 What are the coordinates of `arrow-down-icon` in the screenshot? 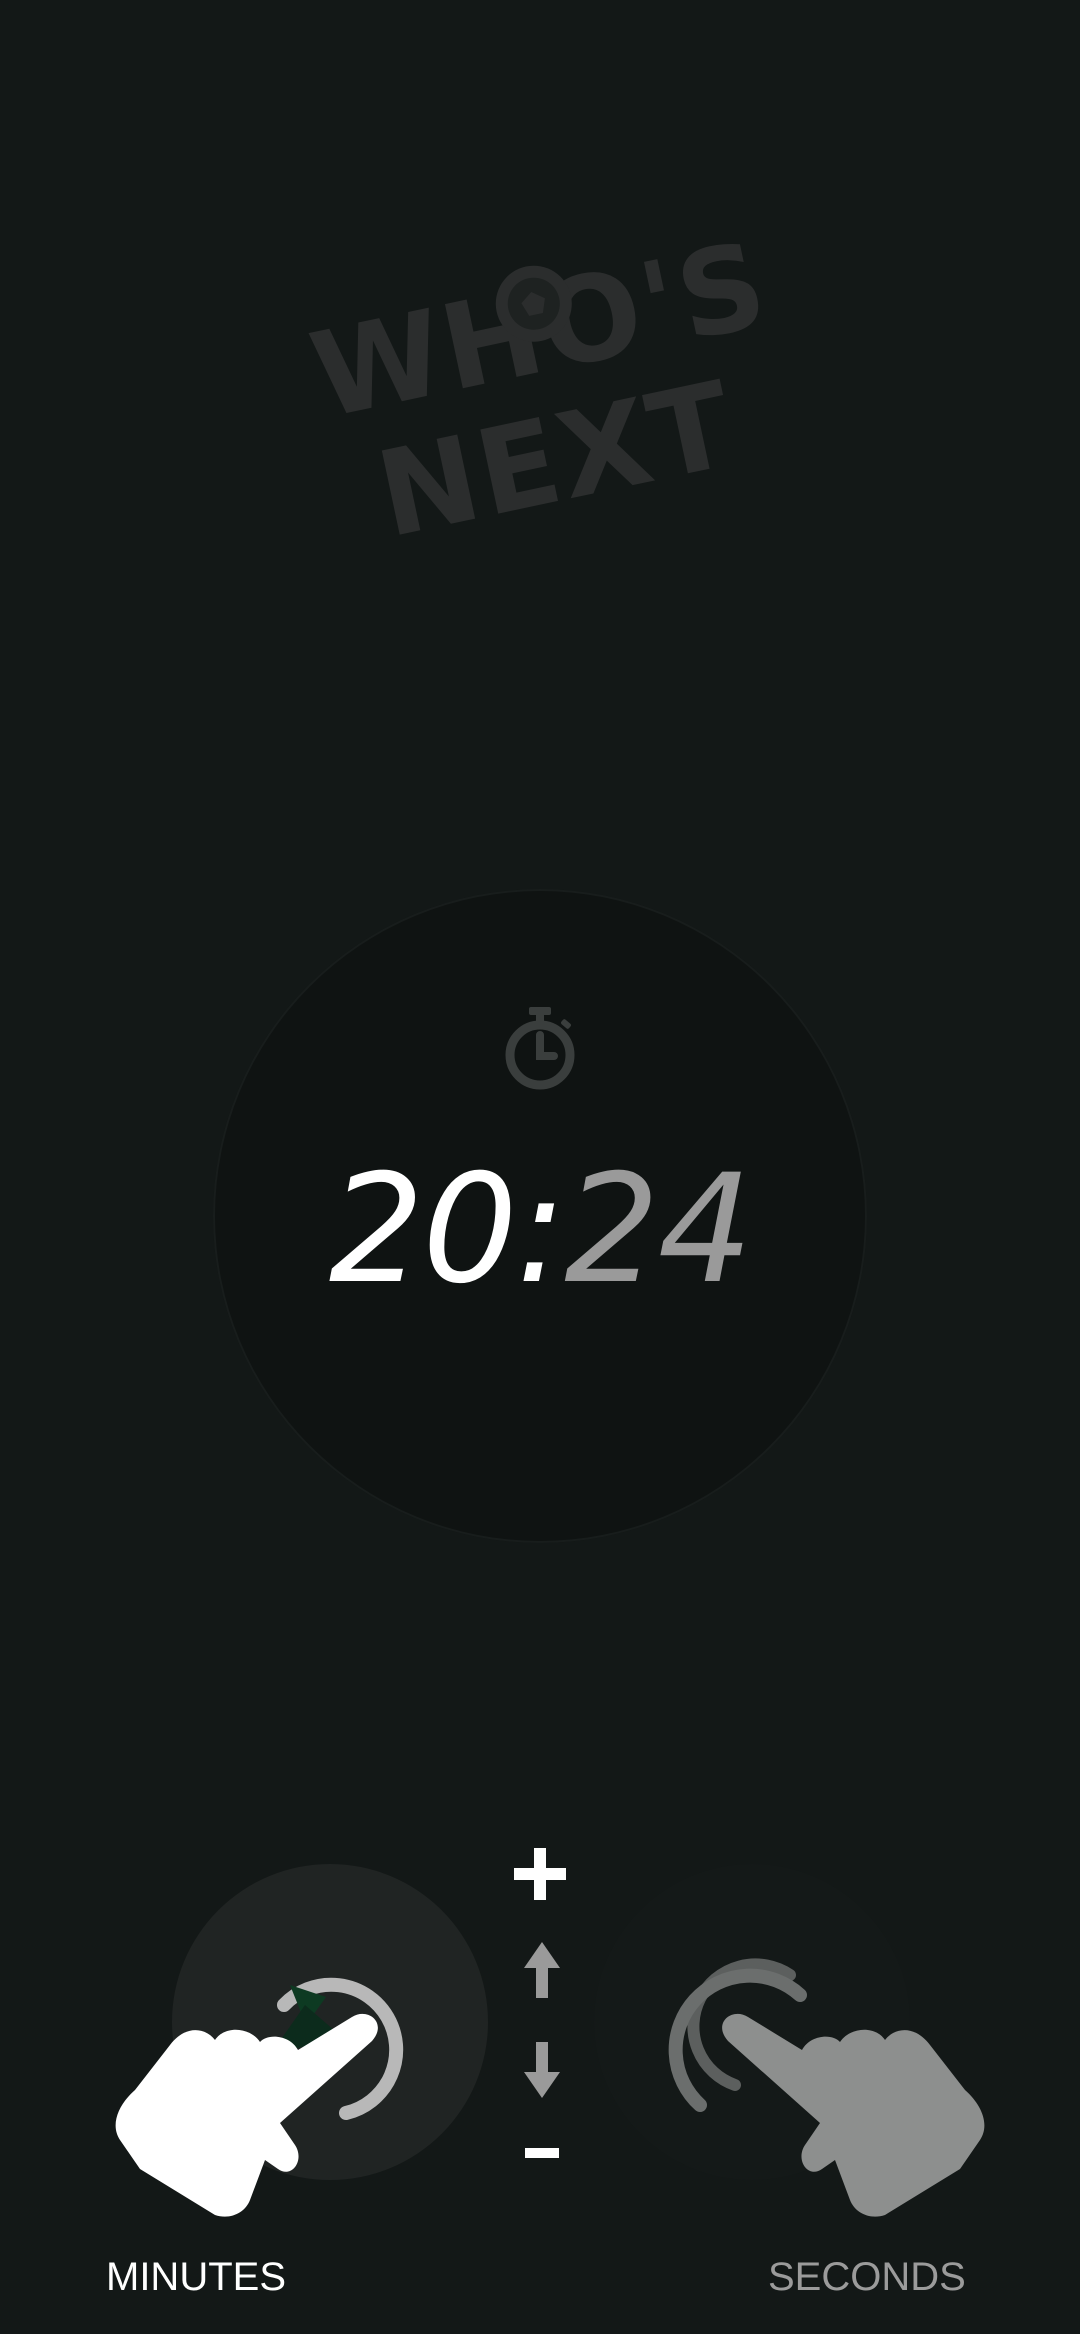 It's located at (542, 2070).